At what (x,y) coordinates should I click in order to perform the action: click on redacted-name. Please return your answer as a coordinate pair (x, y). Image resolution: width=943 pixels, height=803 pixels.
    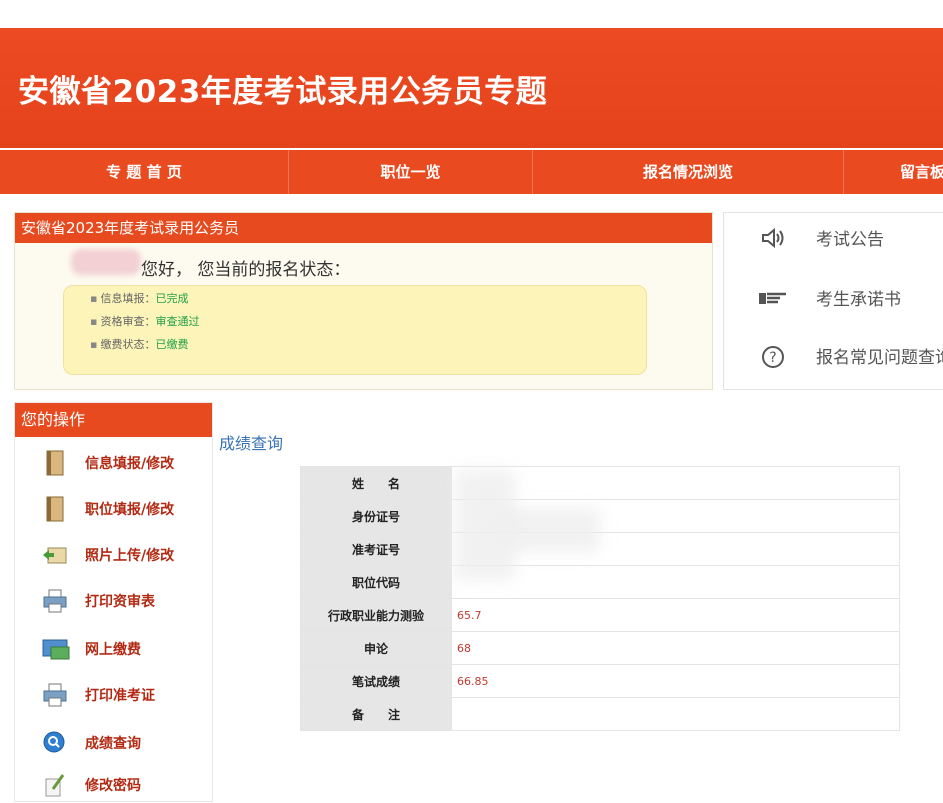
    Looking at the image, I should click on (106, 262).